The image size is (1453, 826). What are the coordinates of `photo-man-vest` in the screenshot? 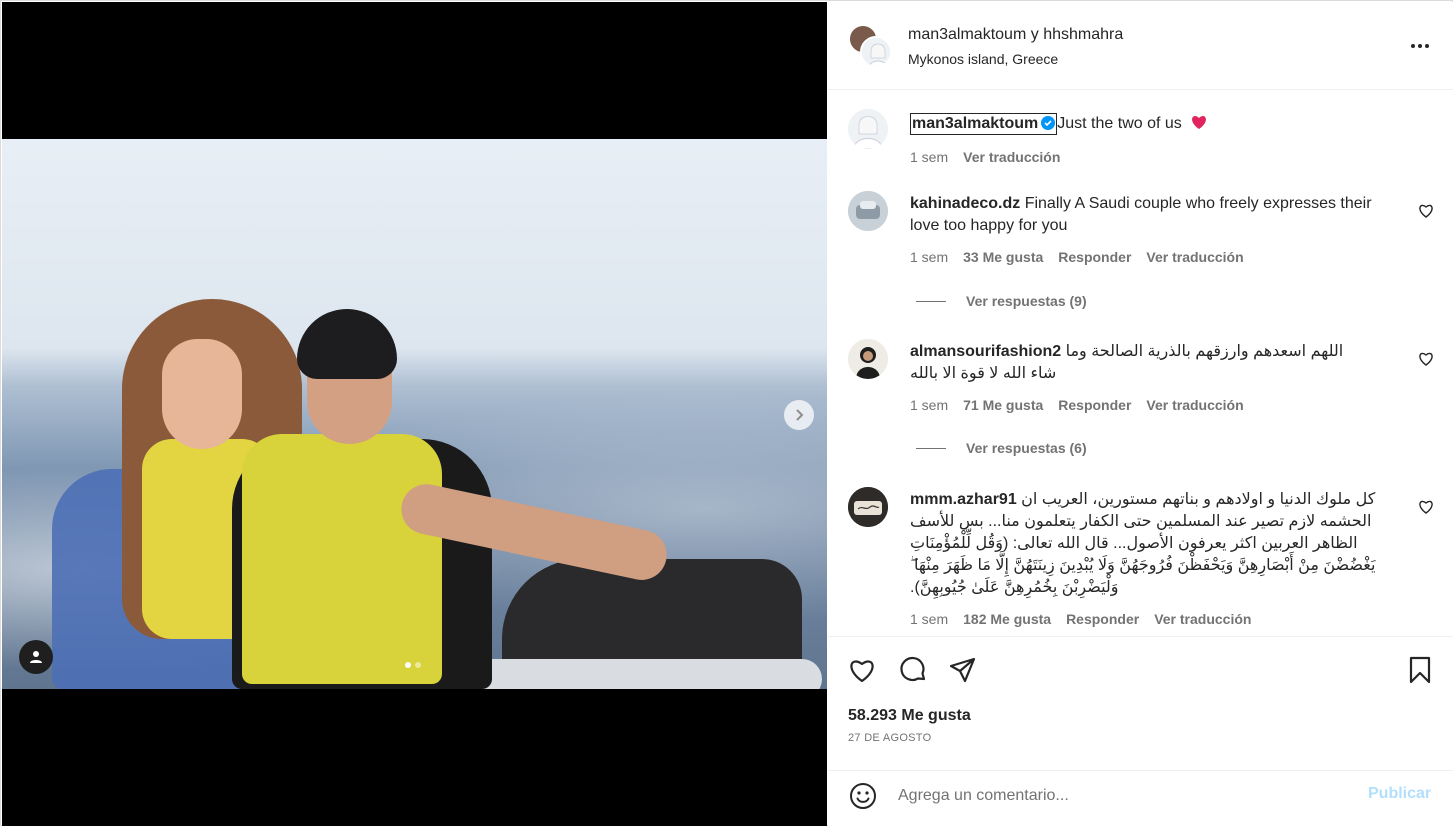 It's located at (342, 559).